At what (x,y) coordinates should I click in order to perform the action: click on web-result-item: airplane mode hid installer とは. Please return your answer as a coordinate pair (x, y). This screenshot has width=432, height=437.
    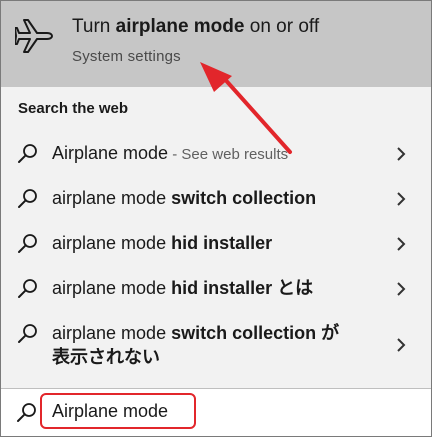
    Looking at the image, I should click on (216, 288).